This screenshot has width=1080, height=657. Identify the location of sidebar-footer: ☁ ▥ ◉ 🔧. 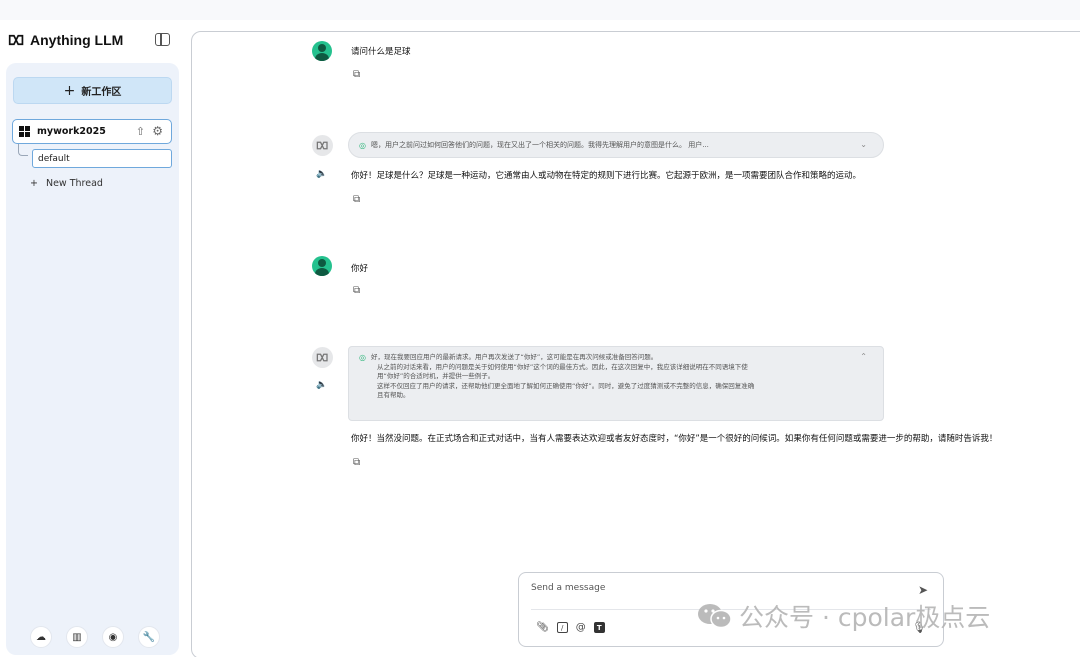
(95, 637).